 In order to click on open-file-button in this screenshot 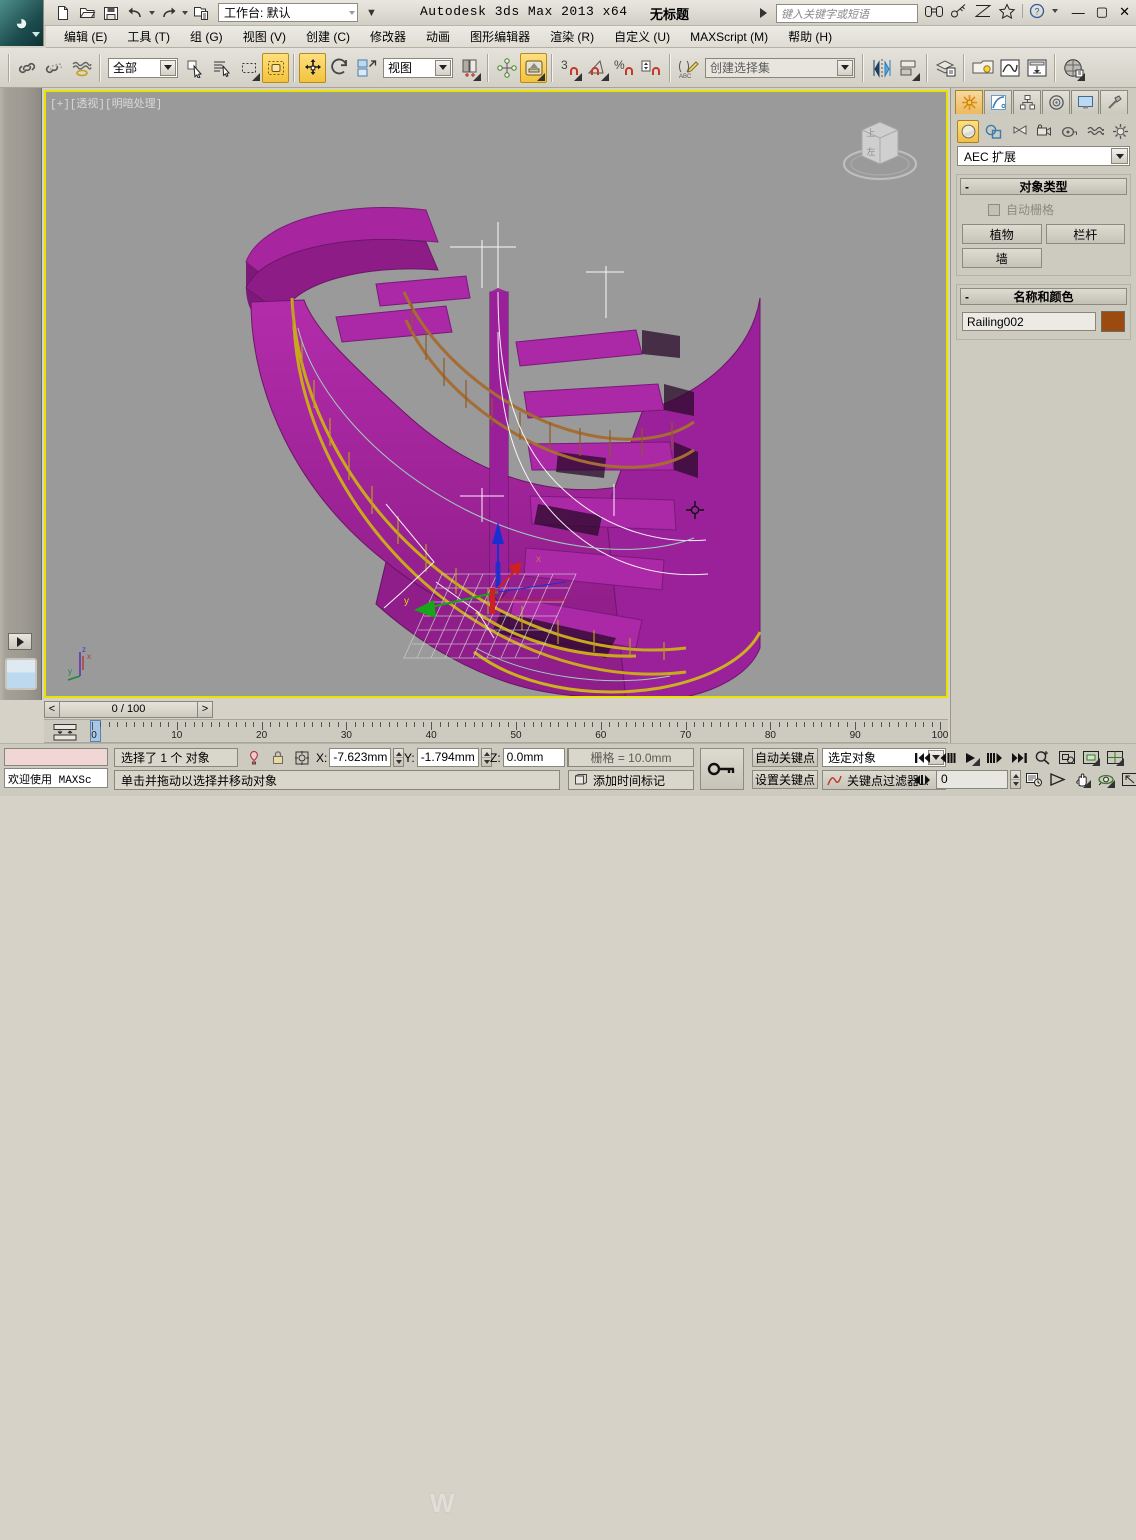, I will do `click(87, 13)`.